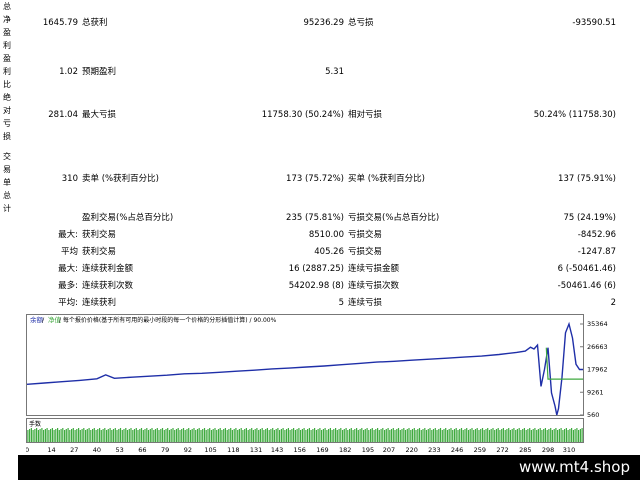 Image resolution: width=640 pixels, height=480 pixels. What do you see at coordinates (99, 72) in the screenshot?
I see `row-label-secondary: 预期盈利` at bounding box center [99, 72].